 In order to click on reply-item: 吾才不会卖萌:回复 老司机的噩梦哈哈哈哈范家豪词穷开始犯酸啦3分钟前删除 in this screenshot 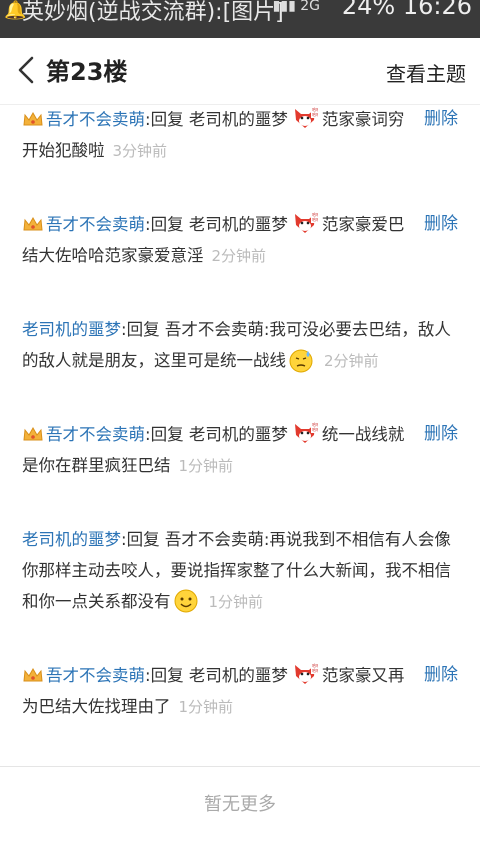, I will do `click(240, 135)`.